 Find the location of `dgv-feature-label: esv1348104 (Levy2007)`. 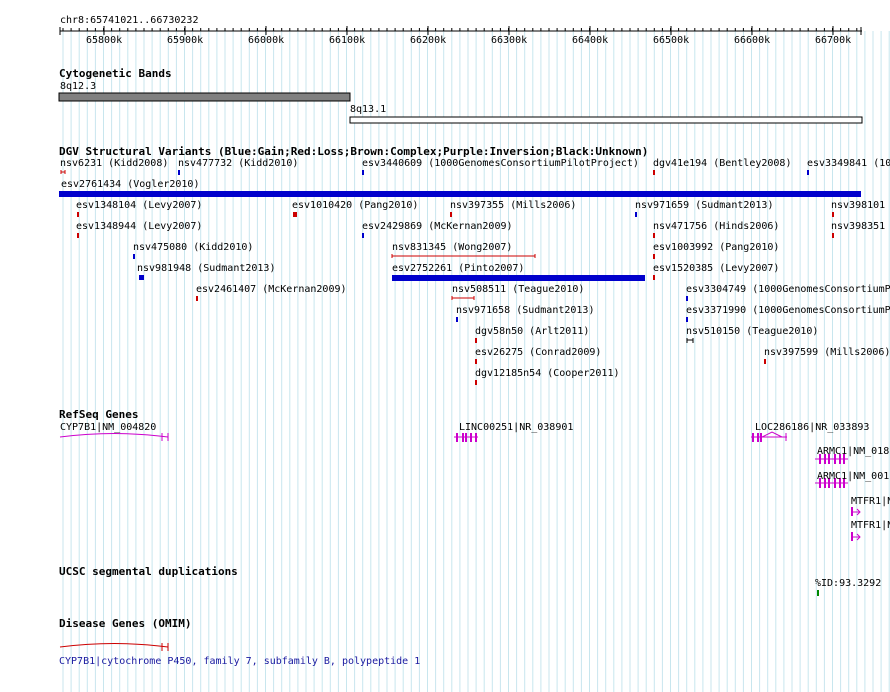

dgv-feature-label: esv1348104 (Levy2007) is located at coordinates (139, 205).